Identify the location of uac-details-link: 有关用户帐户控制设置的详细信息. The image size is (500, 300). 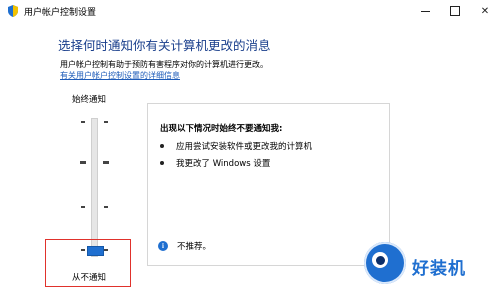
(120, 75).